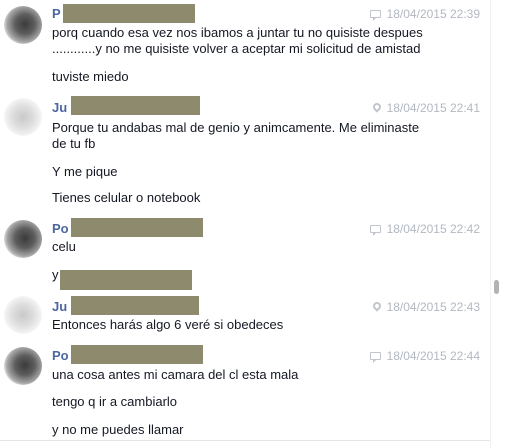 The height and width of the screenshot is (448, 505). I want to click on message-text: Y me pique, so click(85, 171).